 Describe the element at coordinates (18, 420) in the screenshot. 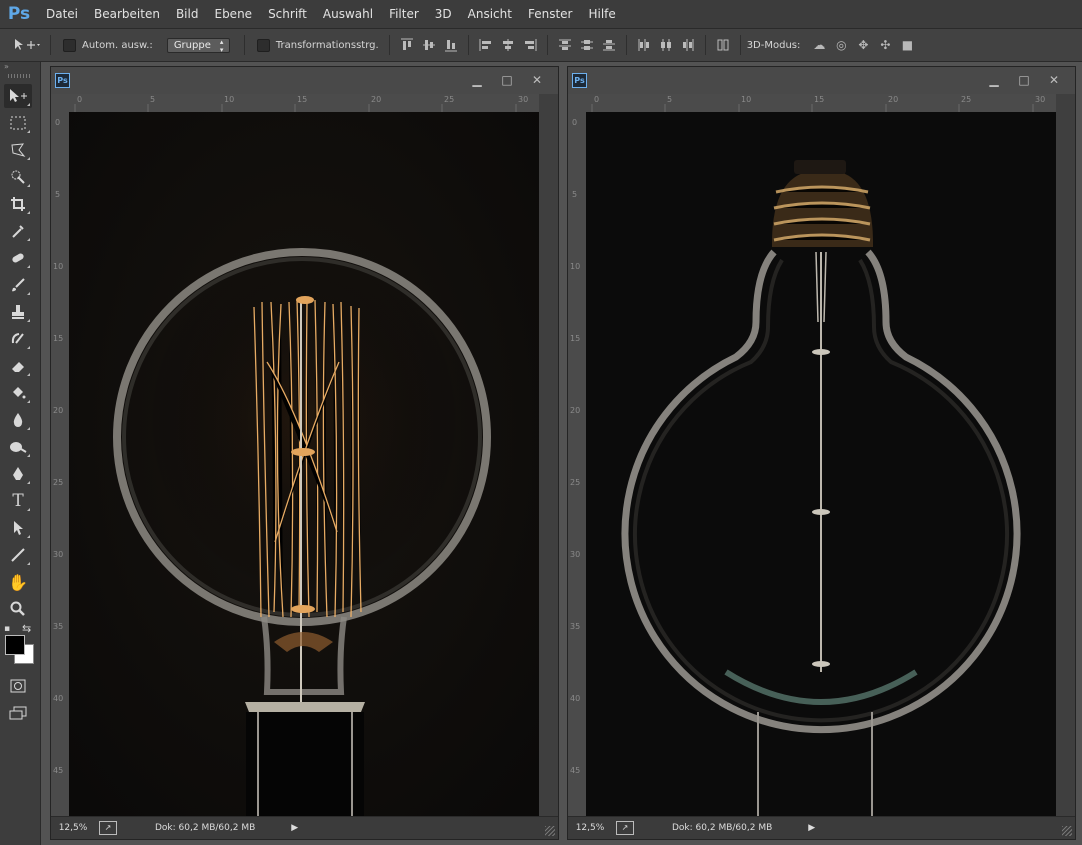

I see `blur-tool-icon` at that location.